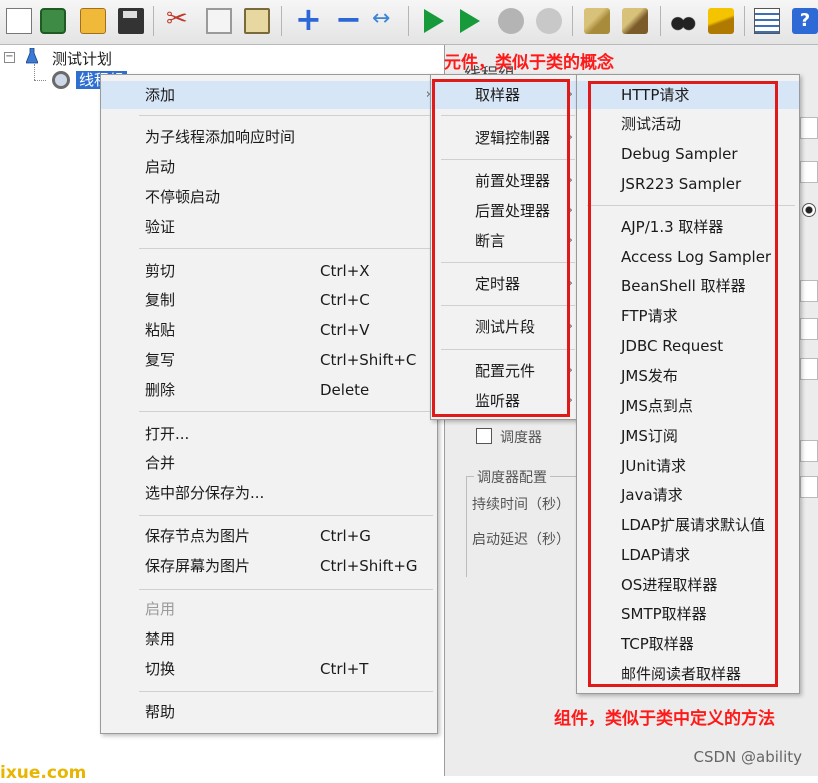 The width and height of the screenshot is (818, 783). Describe the element at coordinates (269, 330) in the screenshot. I see `menu-item-paste: 粘贴 Ctrl+V` at that location.